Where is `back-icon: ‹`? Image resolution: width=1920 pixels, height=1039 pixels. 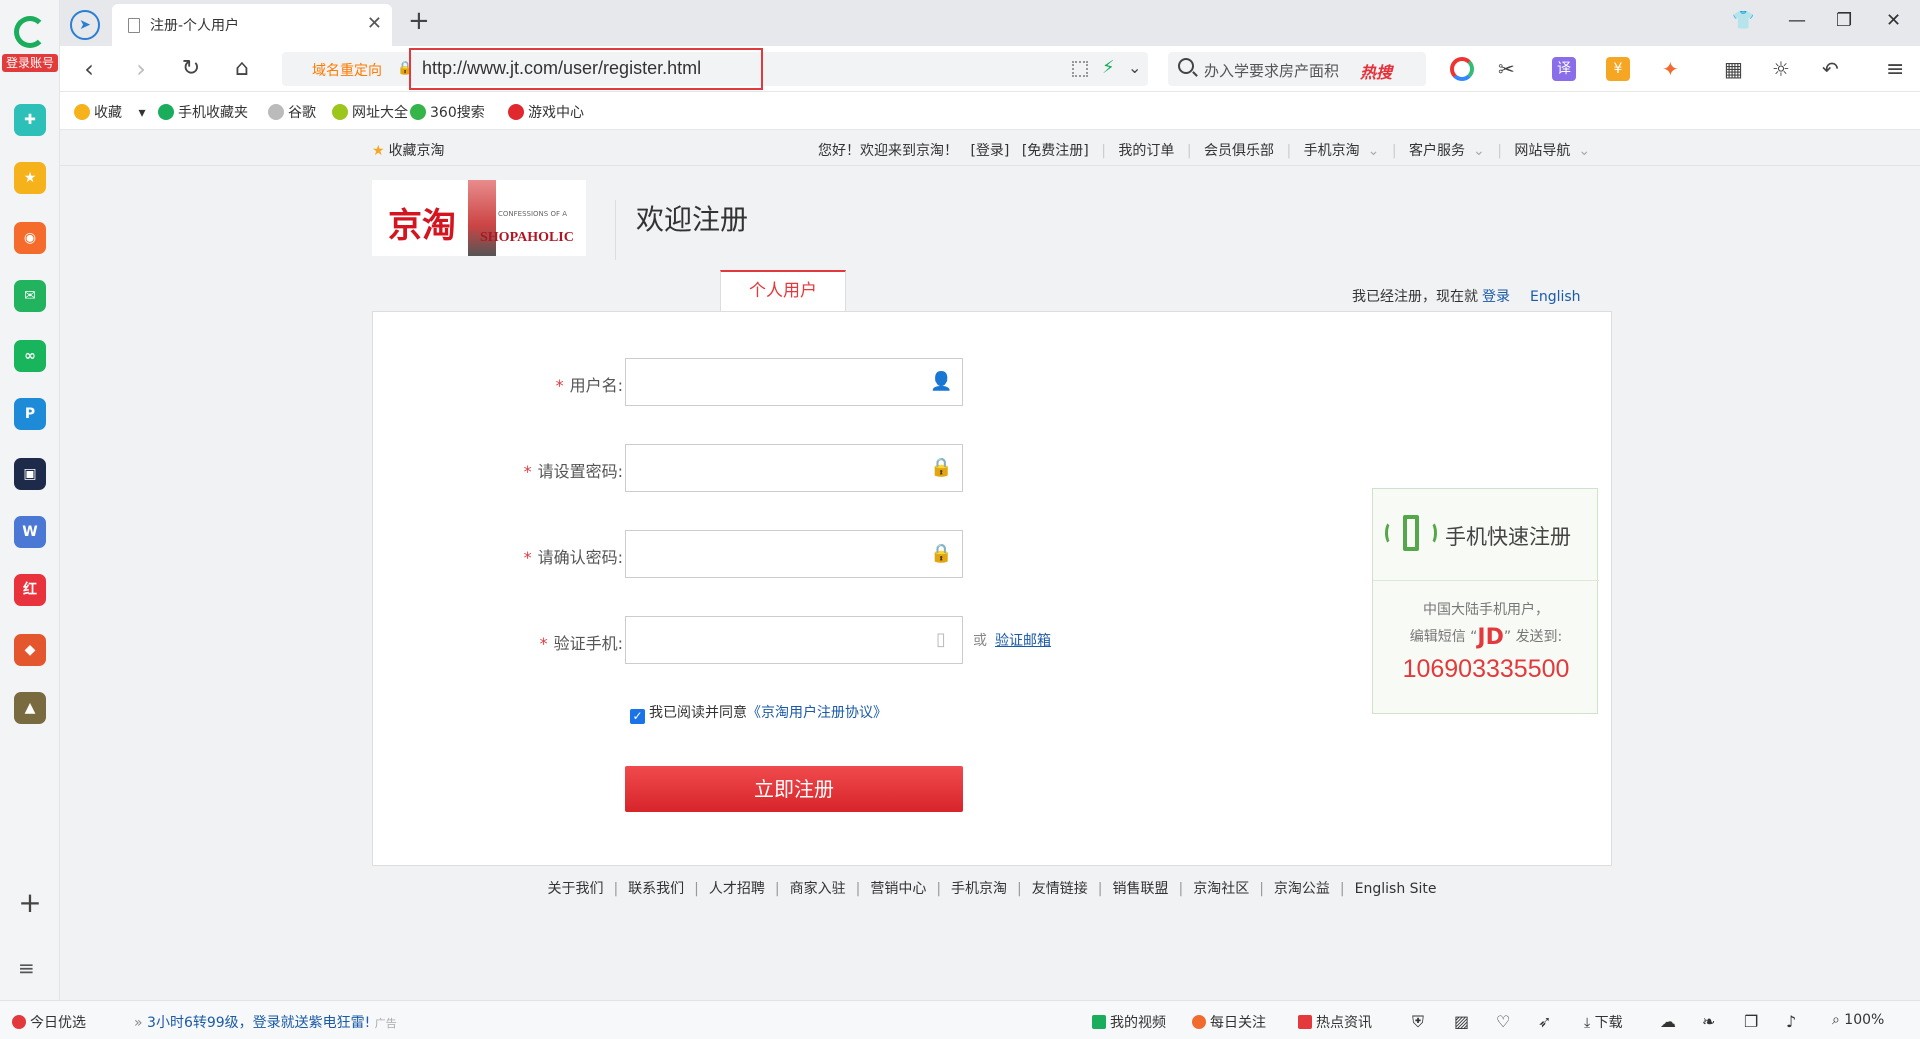
back-icon: ‹ is located at coordinates (89, 69).